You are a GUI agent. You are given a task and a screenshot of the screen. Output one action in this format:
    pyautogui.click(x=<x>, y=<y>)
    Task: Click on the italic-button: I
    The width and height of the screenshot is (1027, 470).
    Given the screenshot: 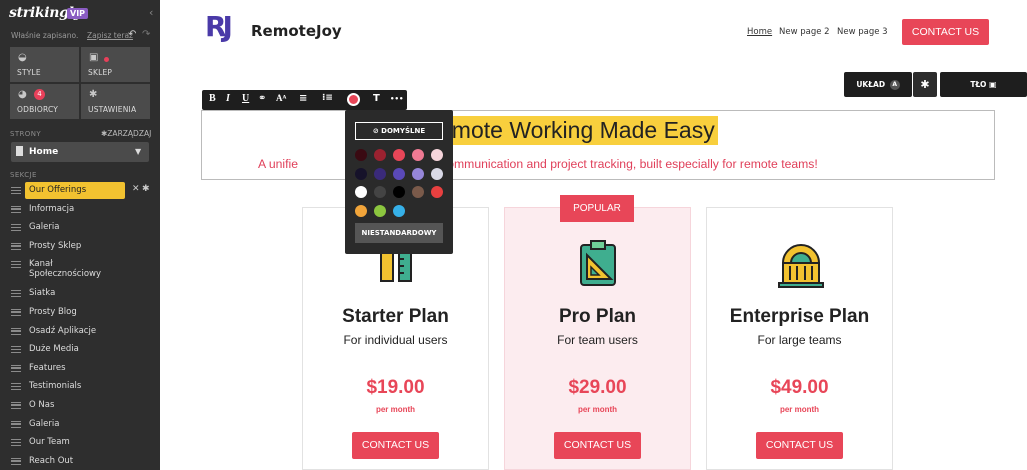 What is the action you would take?
    pyautogui.click(x=228, y=98)
    